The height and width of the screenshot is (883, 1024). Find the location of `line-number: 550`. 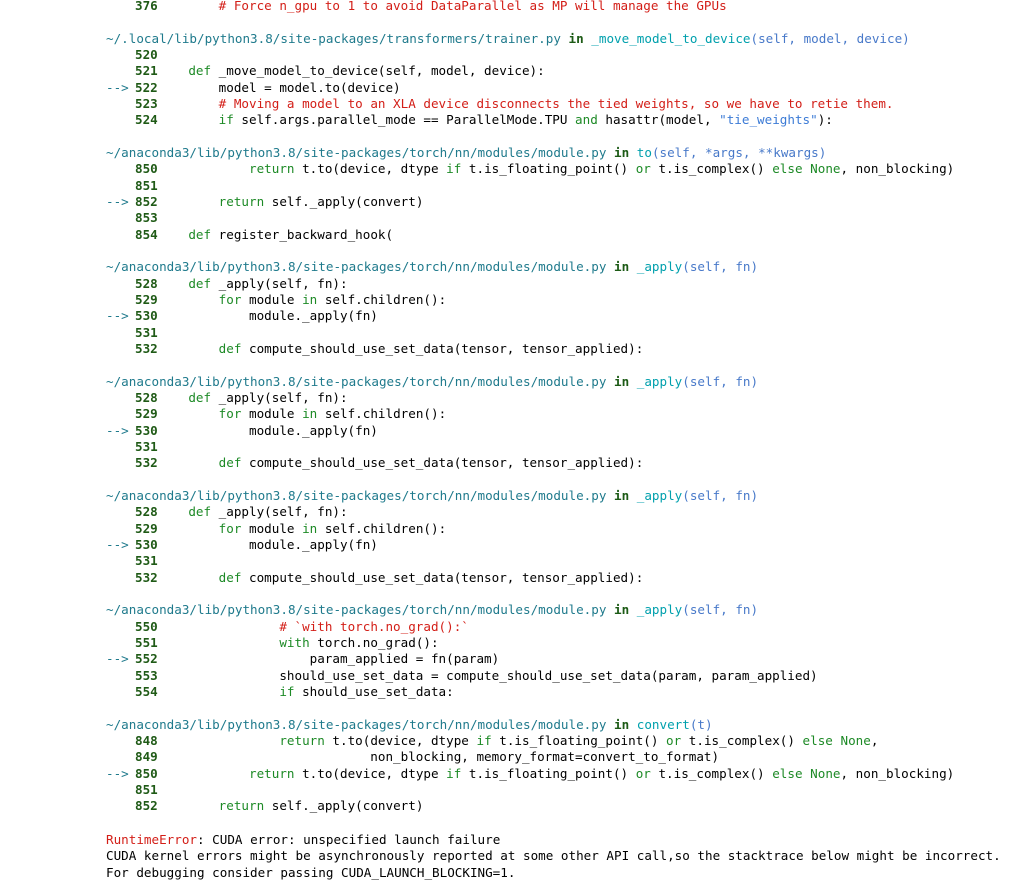

line-number: 550 is located at coordinates (146, 626).